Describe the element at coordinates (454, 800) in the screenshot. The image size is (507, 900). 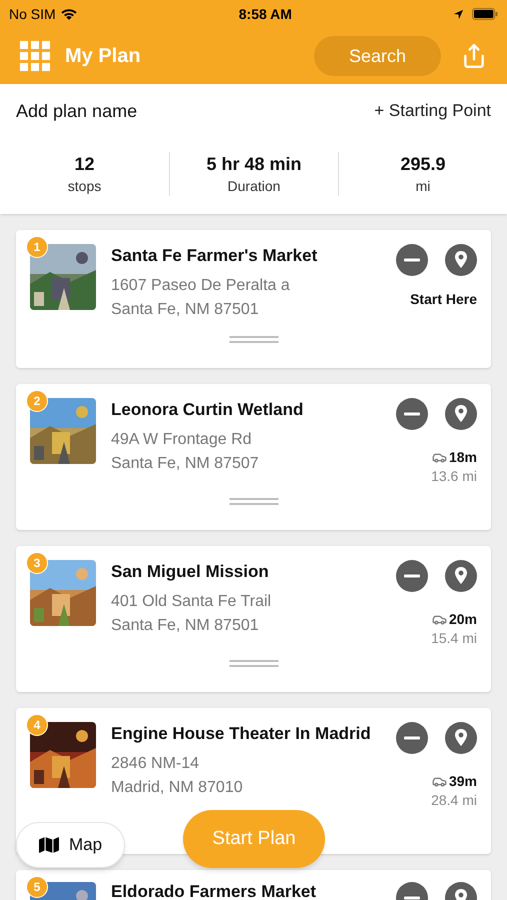
I see `drive-distance: 28.4 mi` at that location.